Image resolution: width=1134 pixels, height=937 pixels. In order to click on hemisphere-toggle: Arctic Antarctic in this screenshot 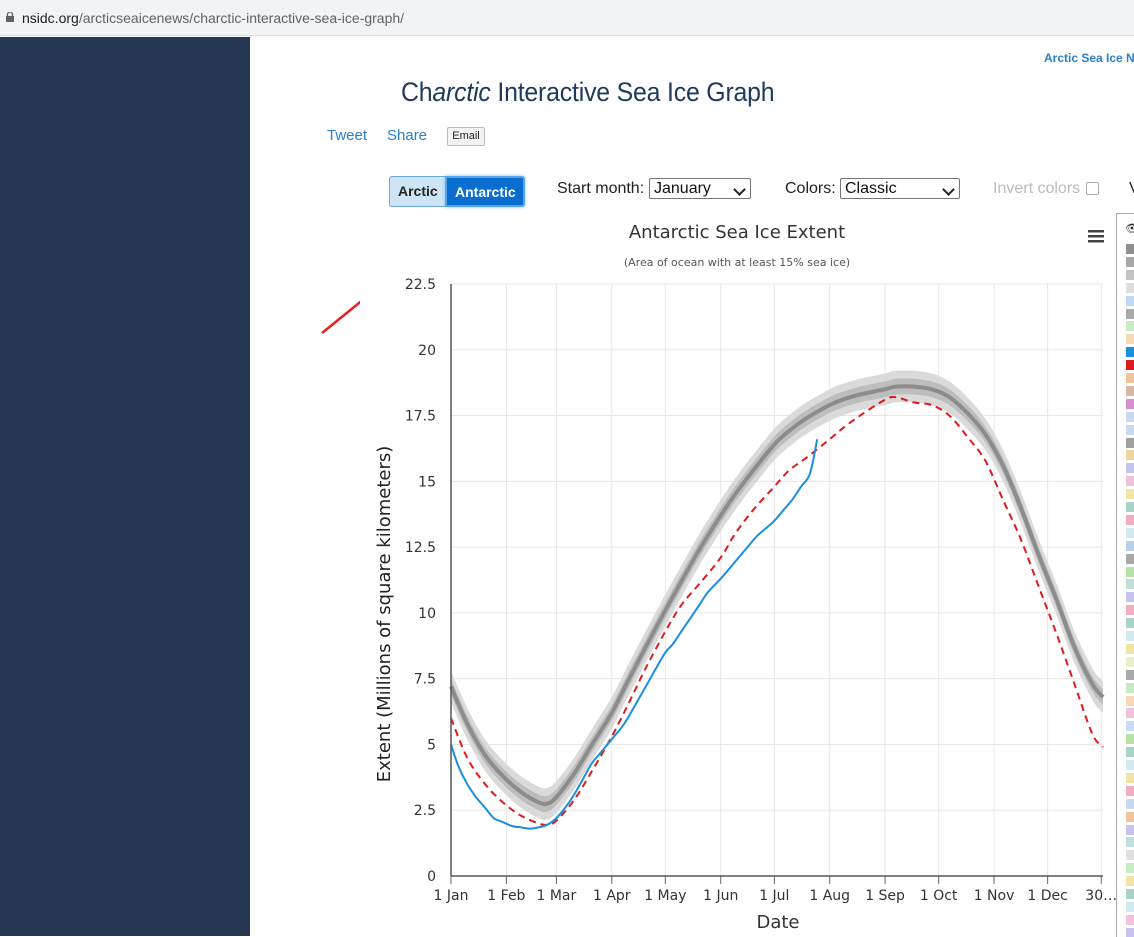, I will do `click(457, 191)`.